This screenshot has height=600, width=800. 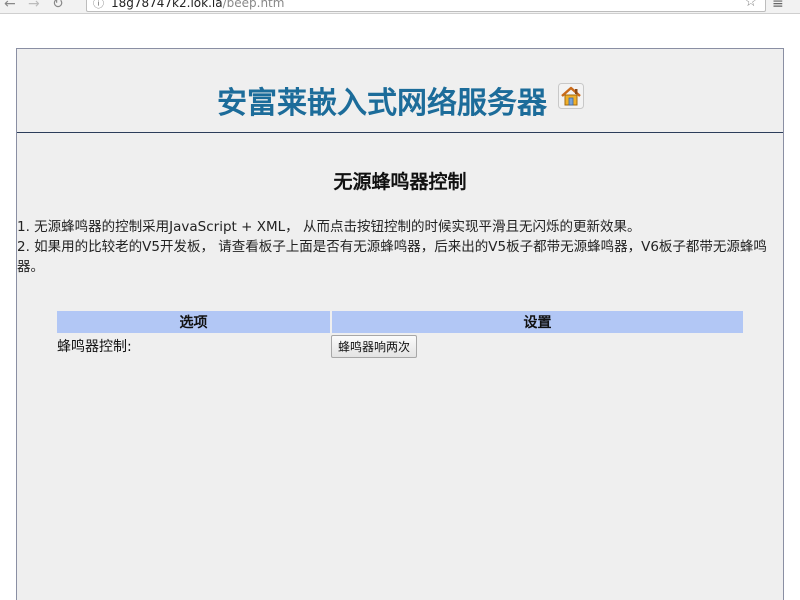 What do you see at coordinates (750, 5) in the screenshot?
I see `bookmark-star-icon: ☆` at bounding box center [750, 5].